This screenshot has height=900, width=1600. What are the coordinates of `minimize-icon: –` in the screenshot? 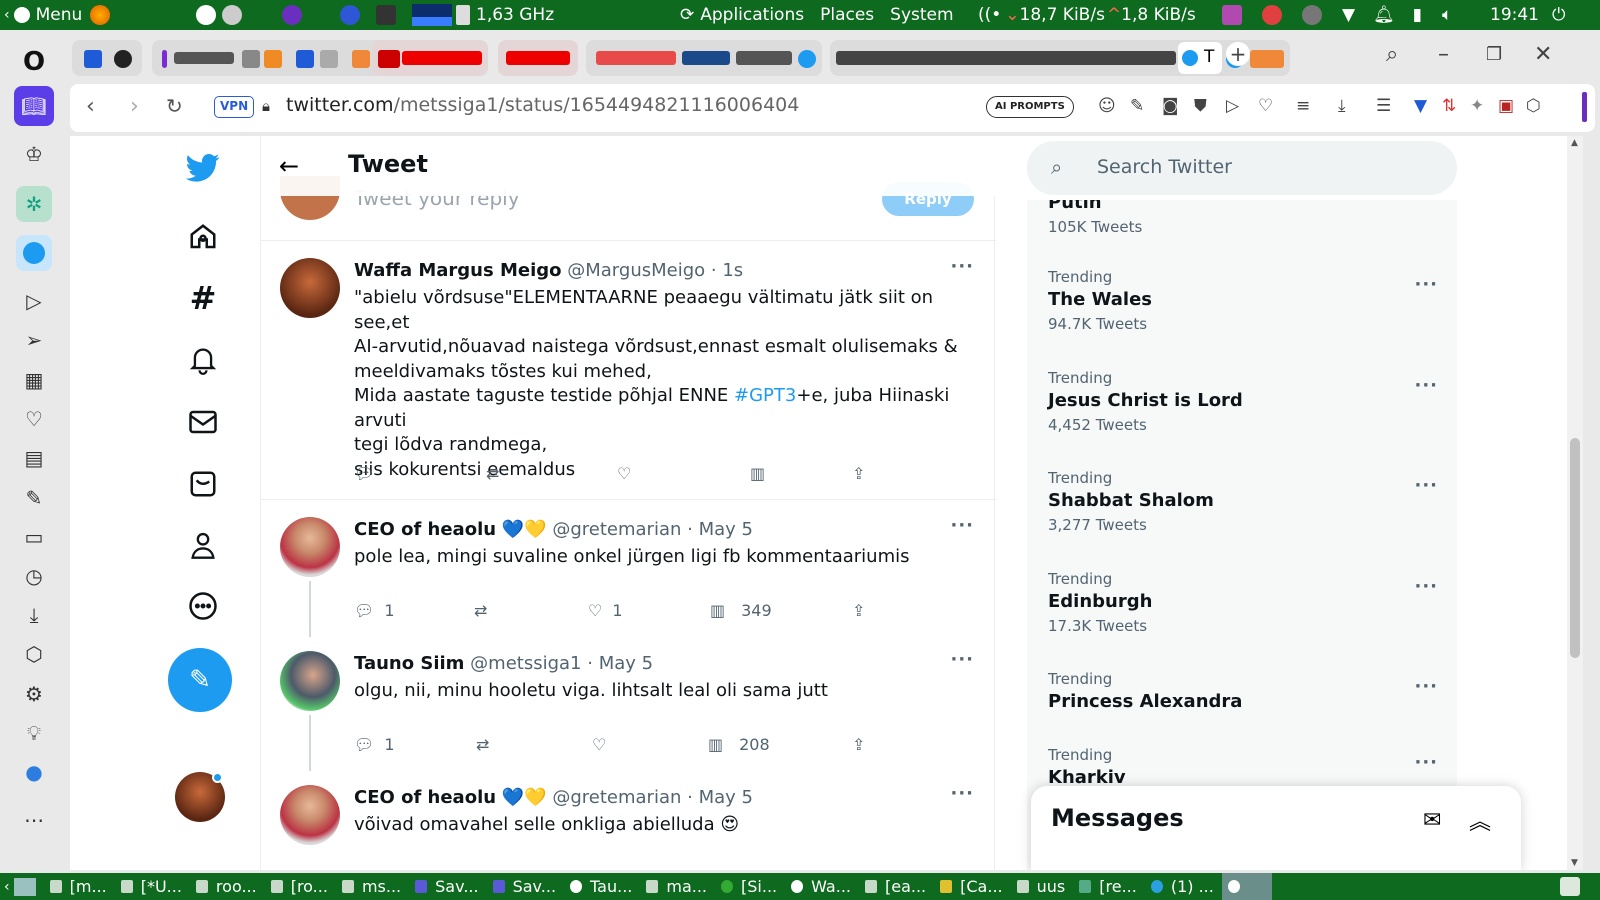 It's located at (1443, 54).